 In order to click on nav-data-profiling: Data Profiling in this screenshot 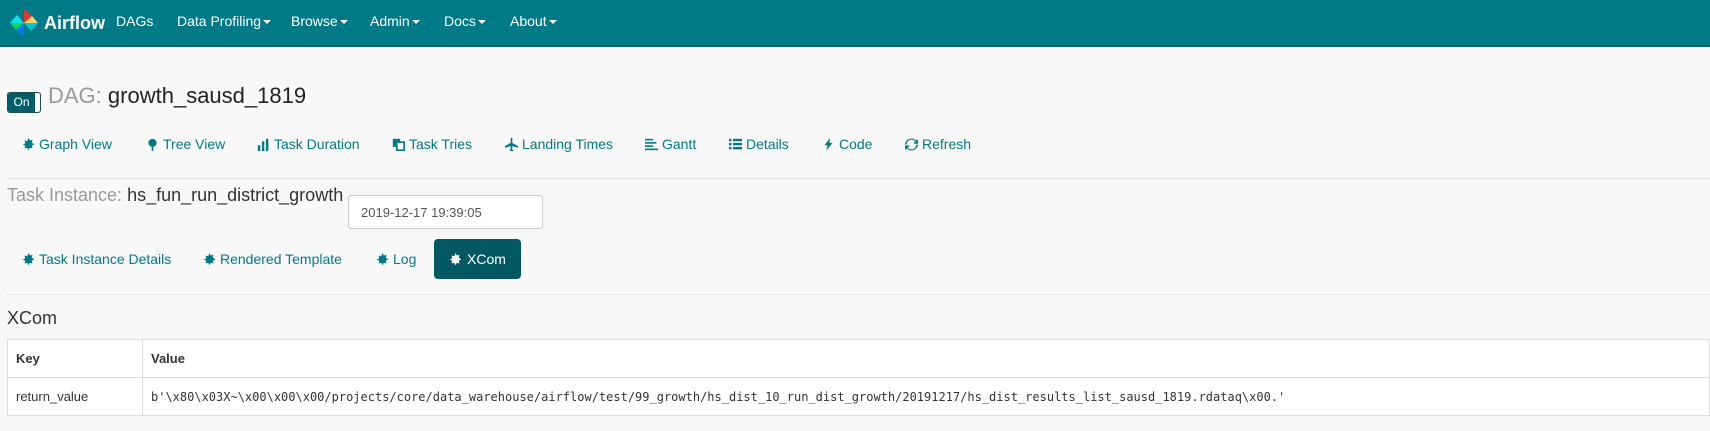, I will do `click(224, 21)`.